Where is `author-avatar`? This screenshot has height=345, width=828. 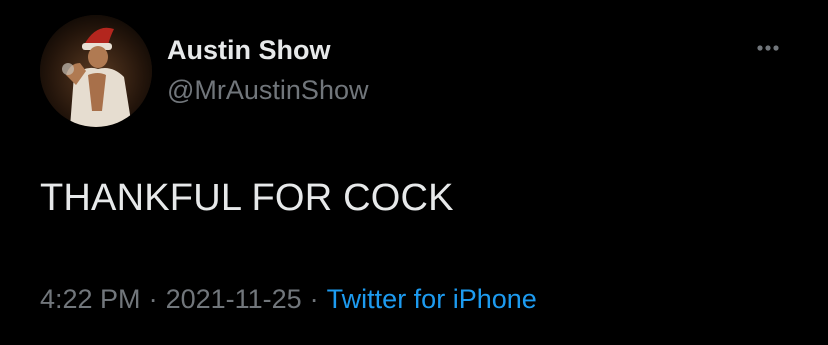 author-avatar is located at coordinates (96, 71).